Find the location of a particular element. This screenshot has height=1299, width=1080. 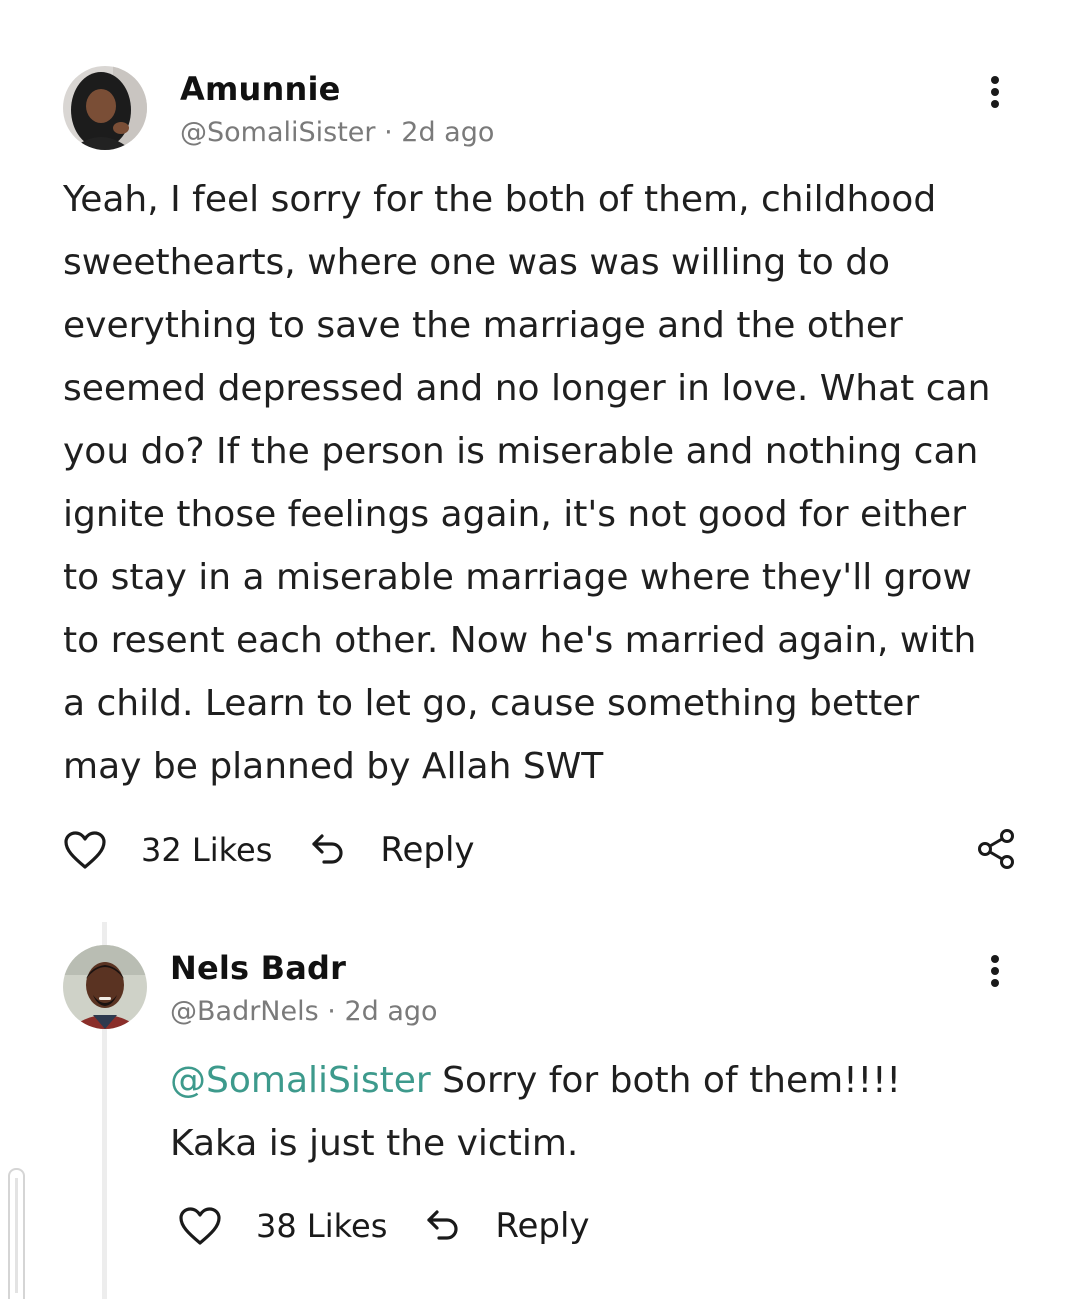

comment-more-options-button is located at coordinates (995, 92).